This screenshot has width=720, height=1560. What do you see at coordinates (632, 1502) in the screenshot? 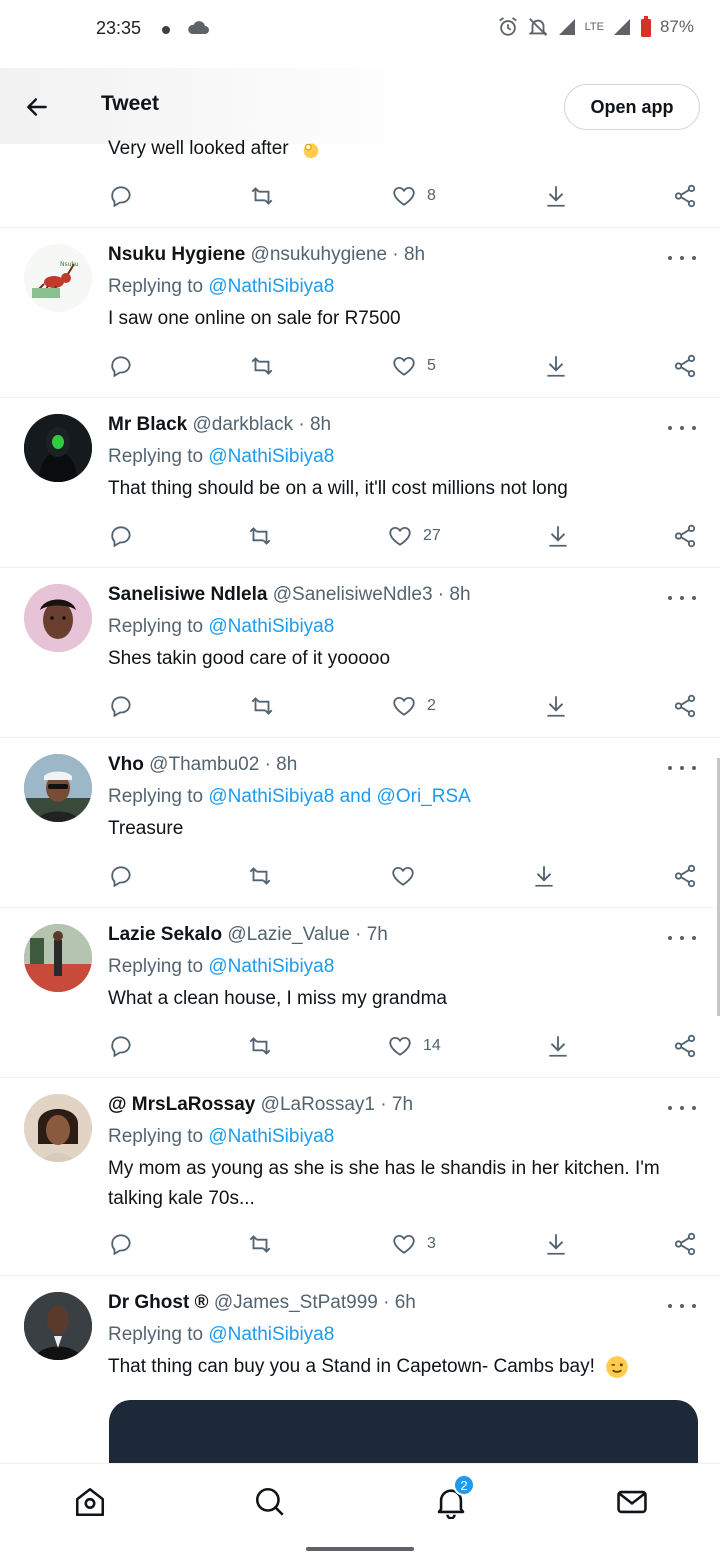
I see `nav-messages` at bounding box center [632, 1502].